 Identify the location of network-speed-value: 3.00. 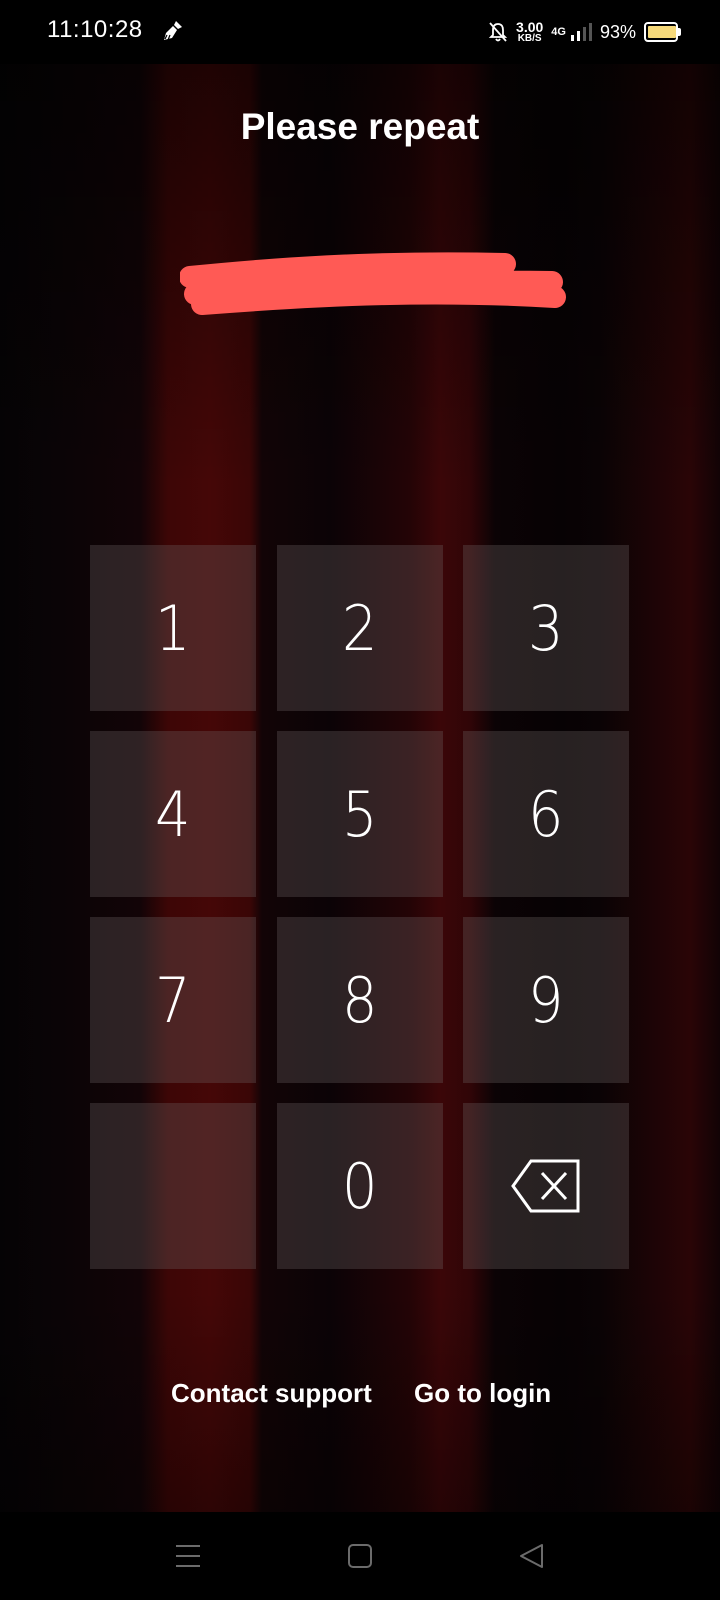
(530, 27).